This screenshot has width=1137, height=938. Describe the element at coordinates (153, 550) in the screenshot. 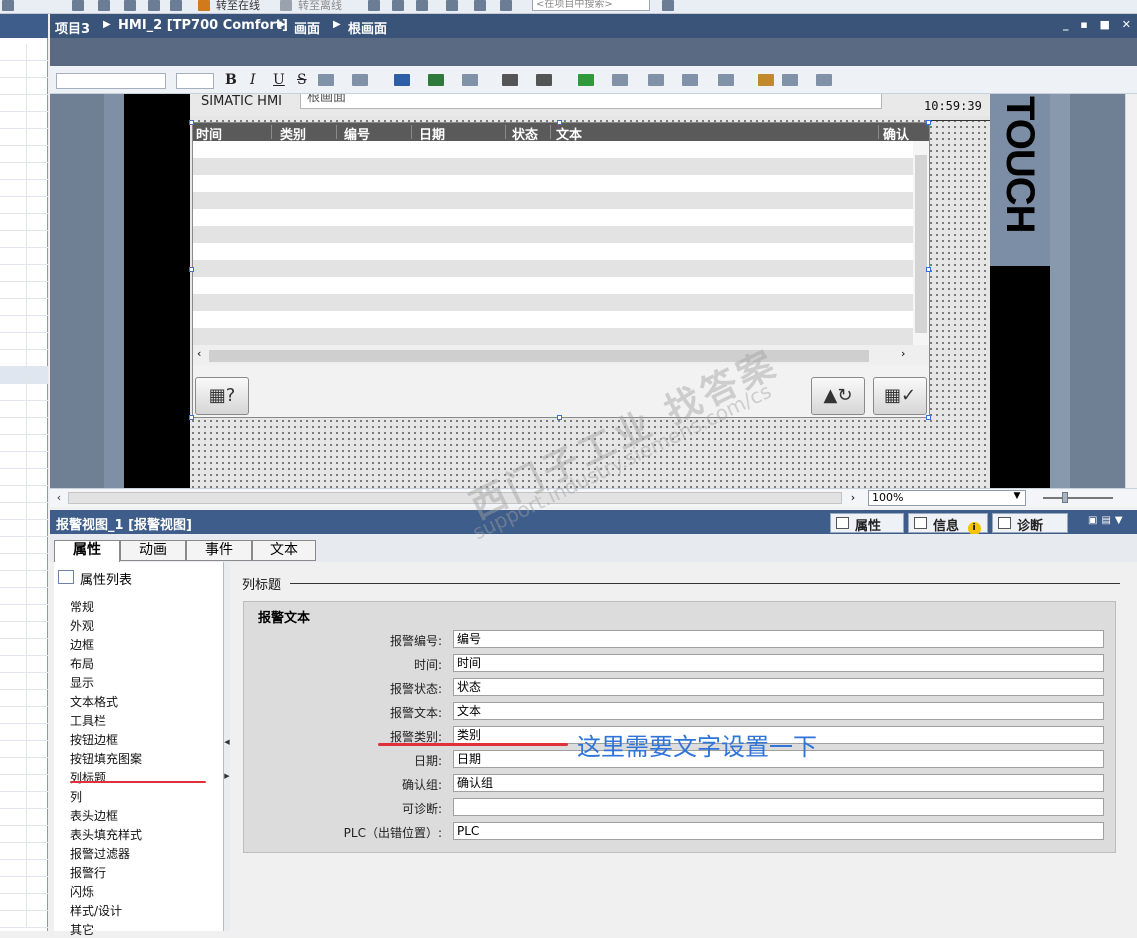

I see `tab-animations: 动画` at that location.